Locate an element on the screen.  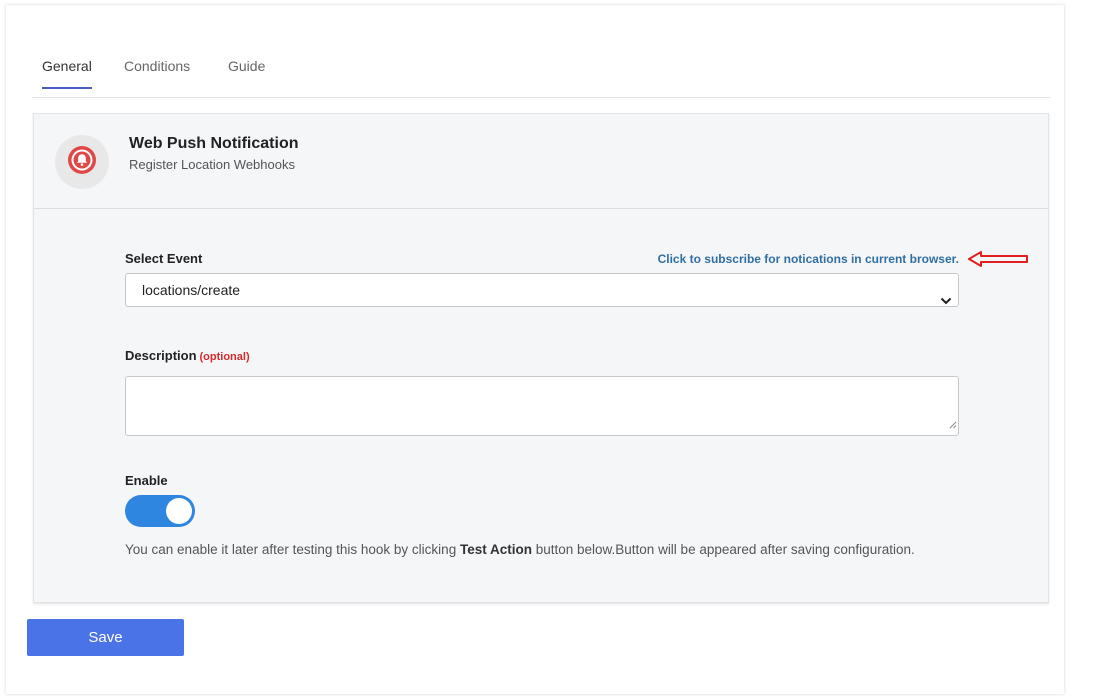
arrow-left-icon is located at coordinates (998, 261).